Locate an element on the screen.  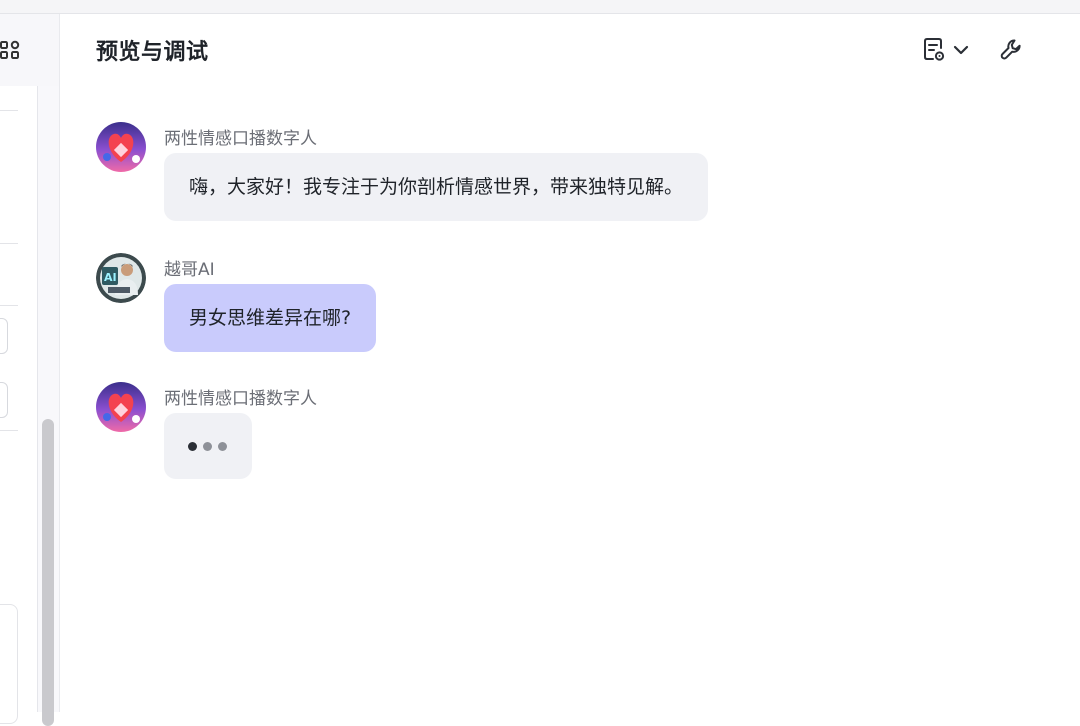
typing-indicator is located at coordinates (208, 446).